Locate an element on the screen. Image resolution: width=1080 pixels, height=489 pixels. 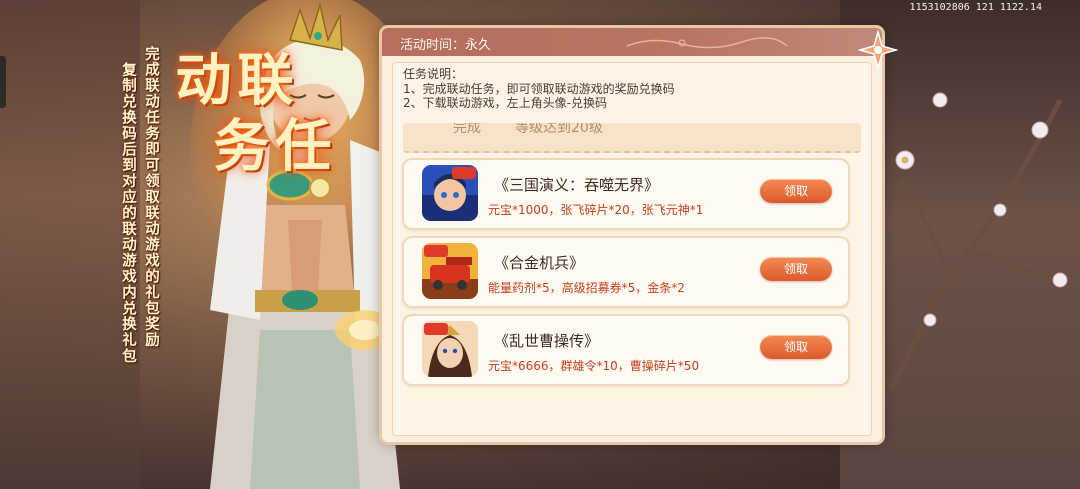
debug-coords: 1153102806 121 1122.14 is located at coordinates (975, 7).